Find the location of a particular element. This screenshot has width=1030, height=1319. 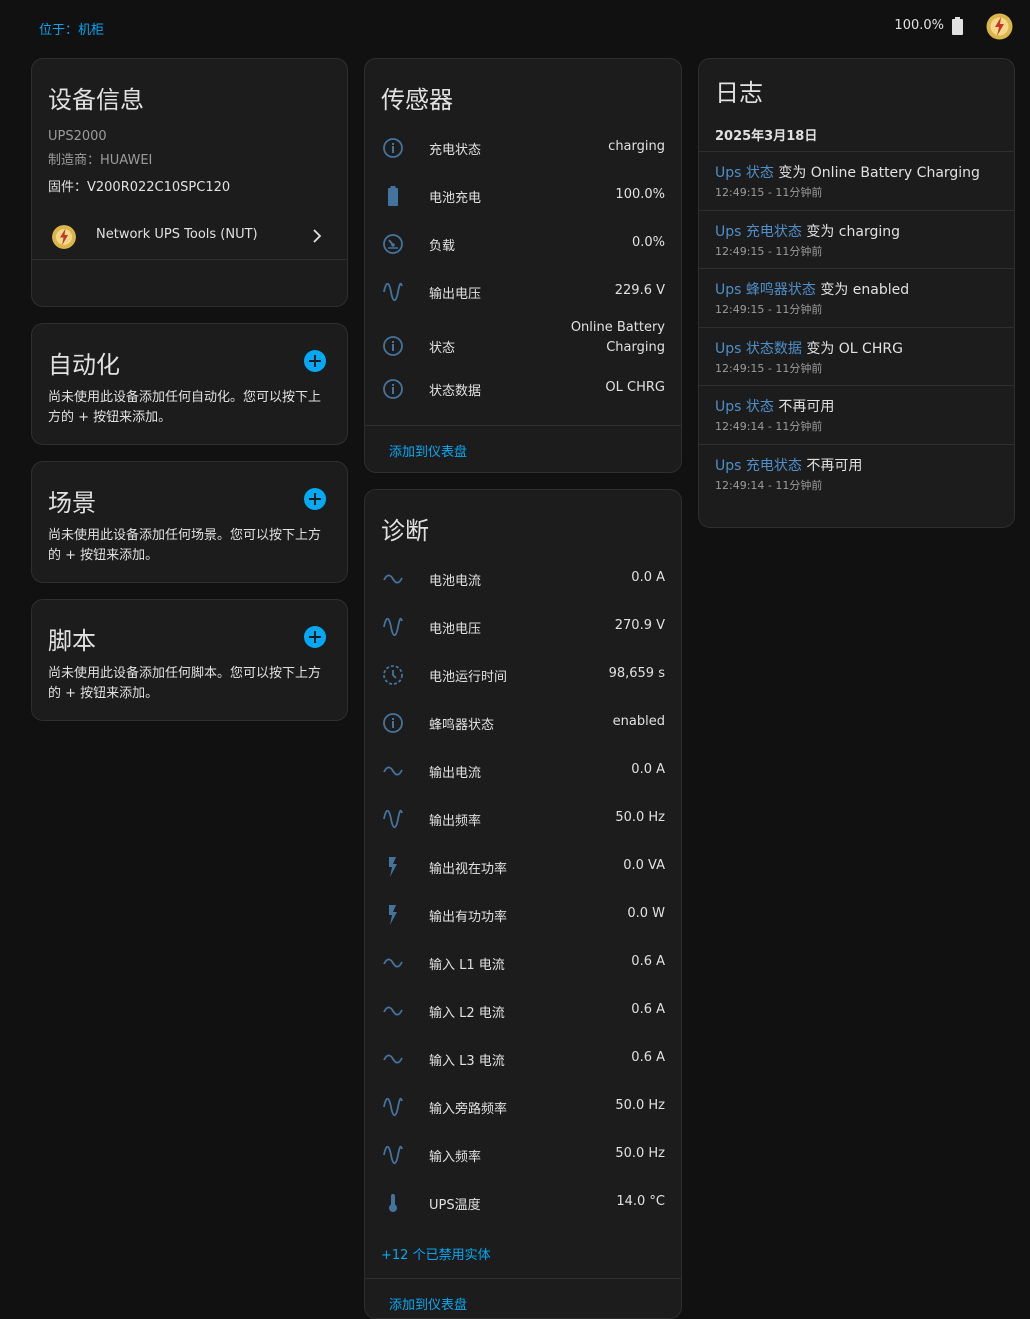

logbook-entity-link: Ups 状态数据 is located at coordinates (758, 349).